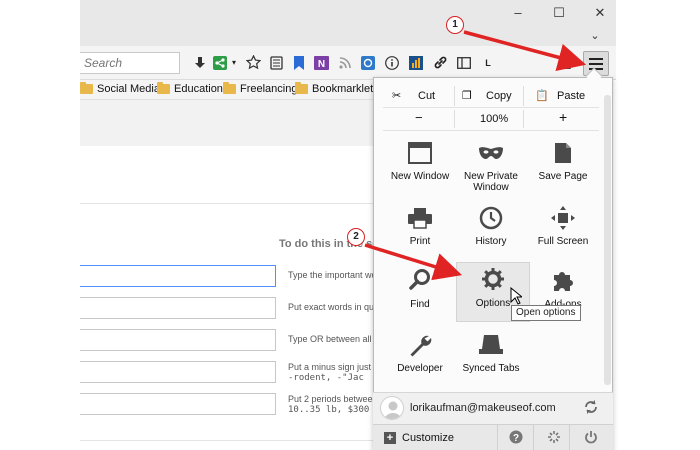 This screenshot has width=700, height=450. I want to click on step-2-callout: 2, so click(356, 237).